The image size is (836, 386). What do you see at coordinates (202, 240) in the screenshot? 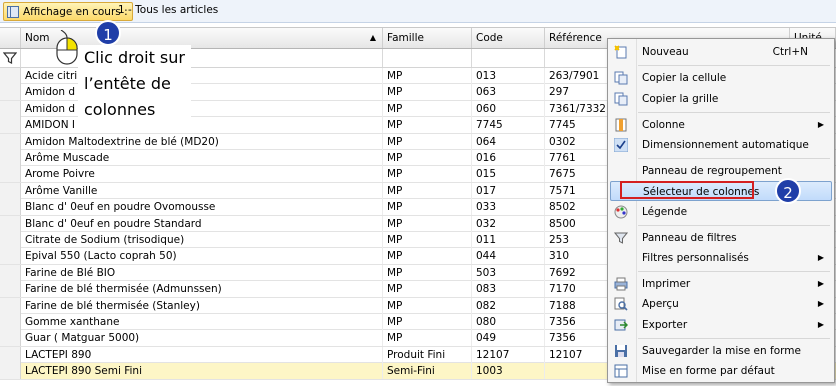
I see `cell-nom: Citrate de Sodium (trisodique)` at bounding box center [202, 240].